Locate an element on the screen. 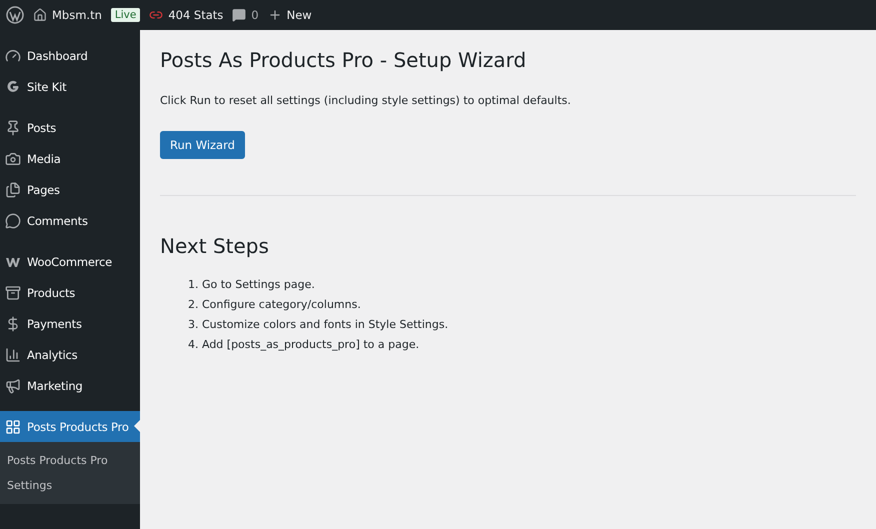 This screenshot has height=529, width=876. step-text: 2. Configure category/columns. is located at coordinates (275, 304).